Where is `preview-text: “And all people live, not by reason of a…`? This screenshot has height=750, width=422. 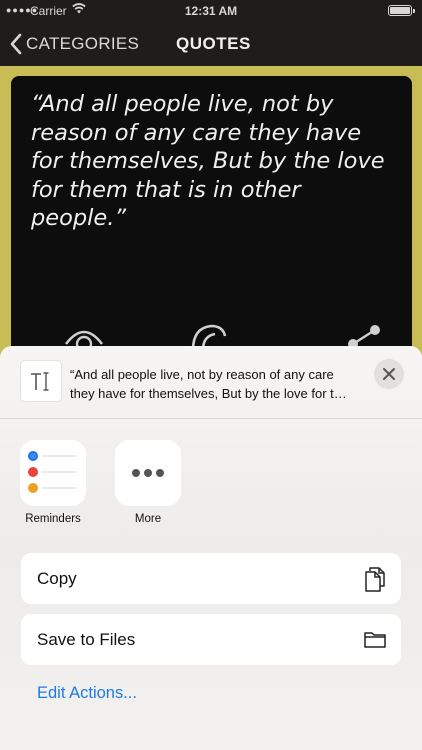 preview-text: “And all people live, not by reason of a… is located at coordinates (220, 384).